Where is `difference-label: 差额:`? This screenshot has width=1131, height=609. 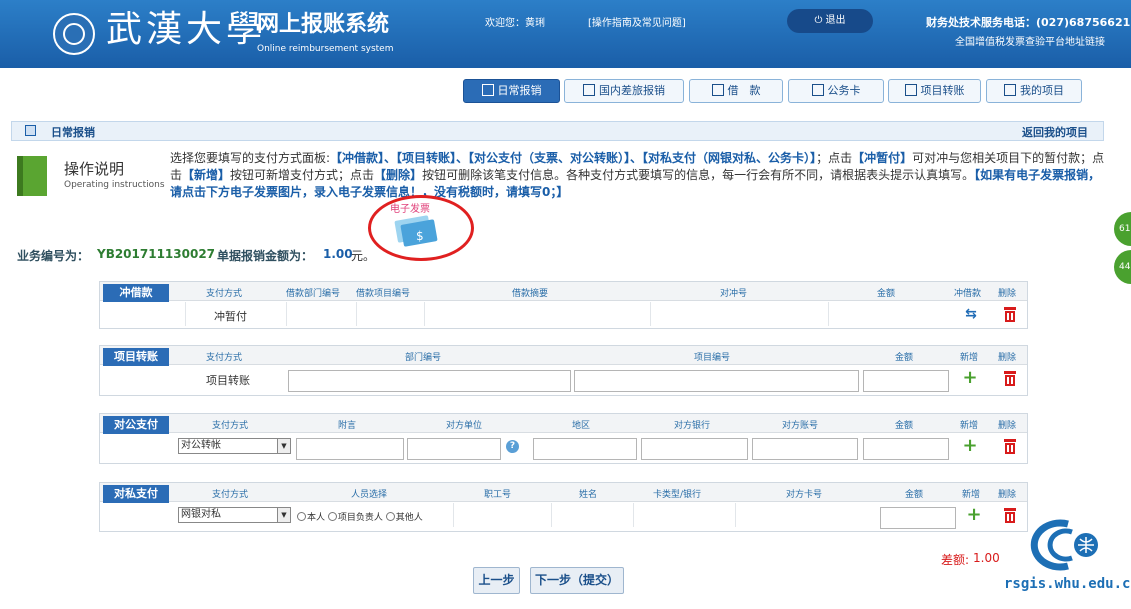
difference-label: 差额: is located at coordinates (955, 560).